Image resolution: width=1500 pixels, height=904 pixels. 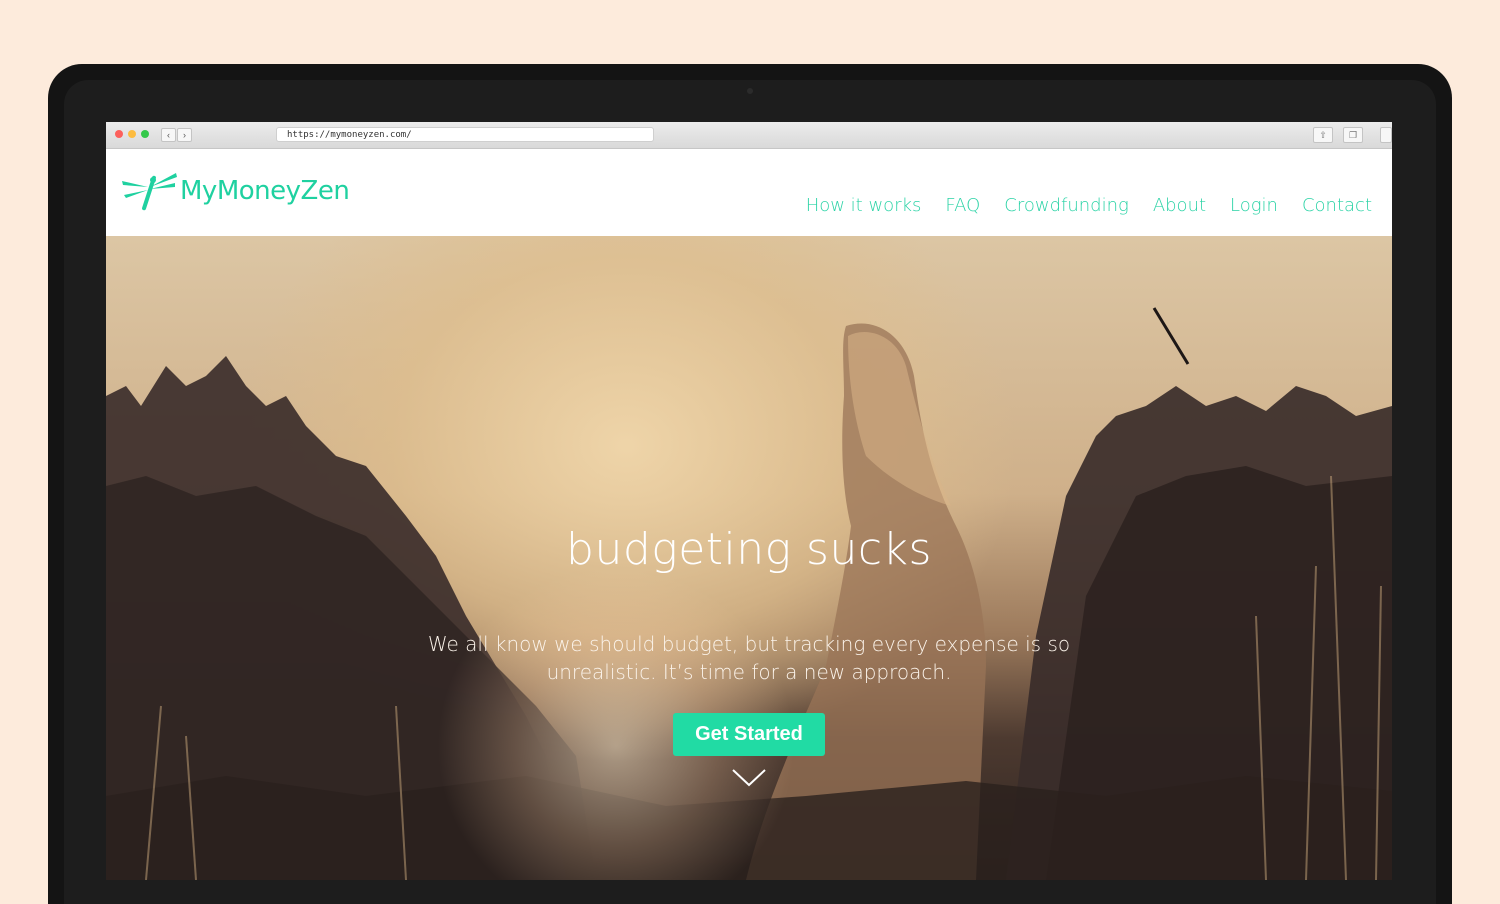 What do you see at coordinates (962, 205) in the screenshot?
I see `nav-faq: FAQ` at bounding box center [962, 205].